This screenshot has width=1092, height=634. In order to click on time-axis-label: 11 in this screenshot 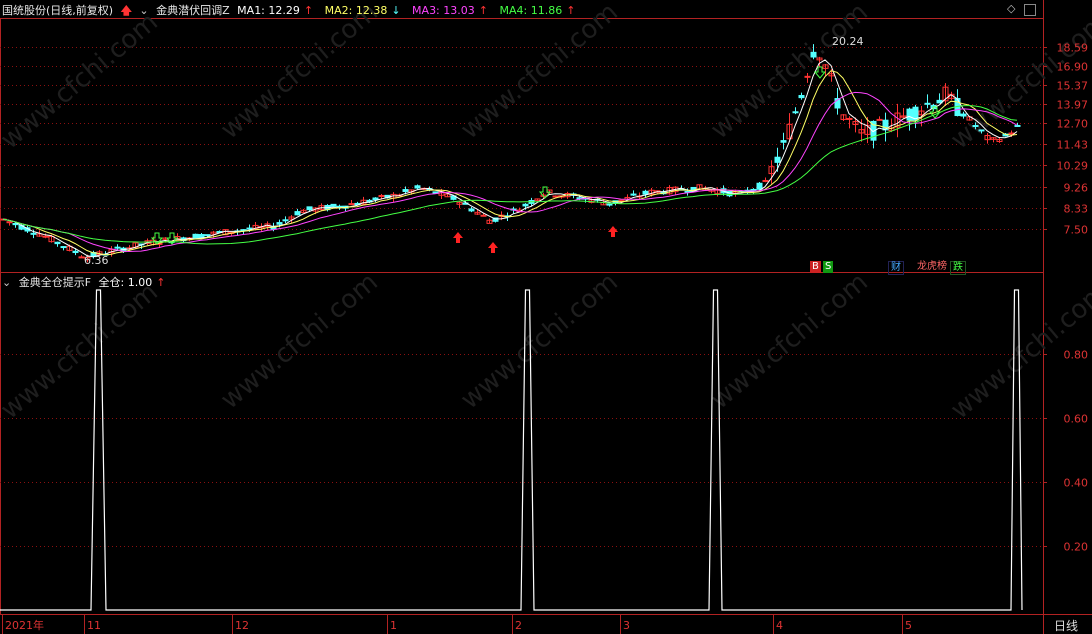, I will do `click(94, 625)`.